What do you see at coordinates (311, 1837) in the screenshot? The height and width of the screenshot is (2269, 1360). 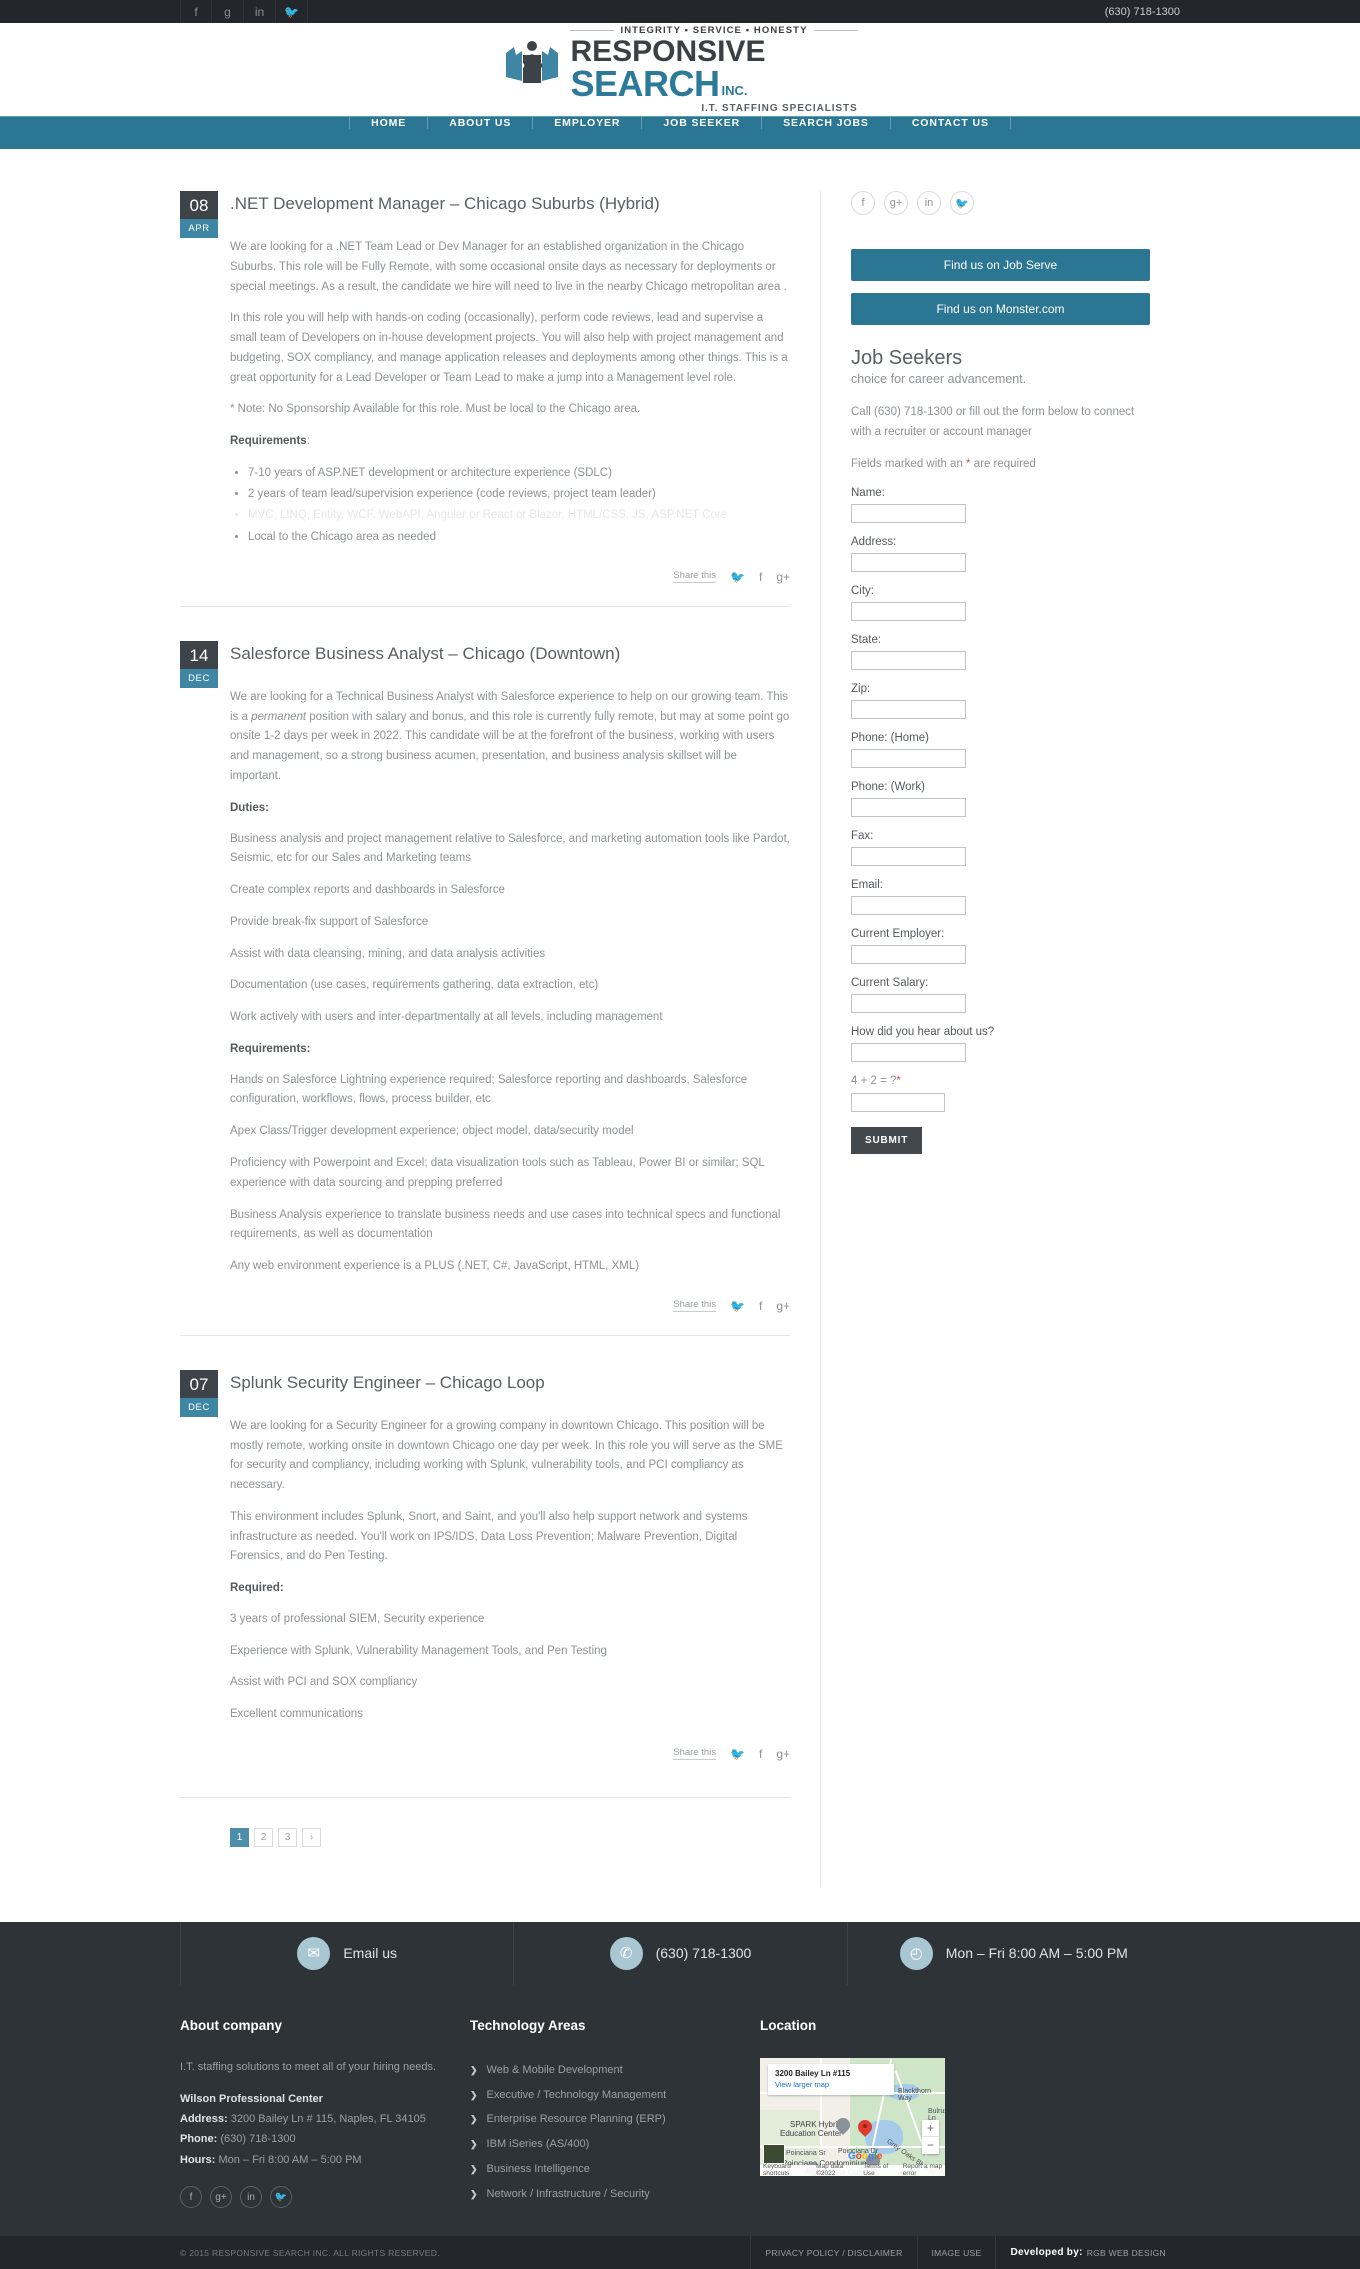 I see `pagination-next: ›` at bounding box center [311, 1837].